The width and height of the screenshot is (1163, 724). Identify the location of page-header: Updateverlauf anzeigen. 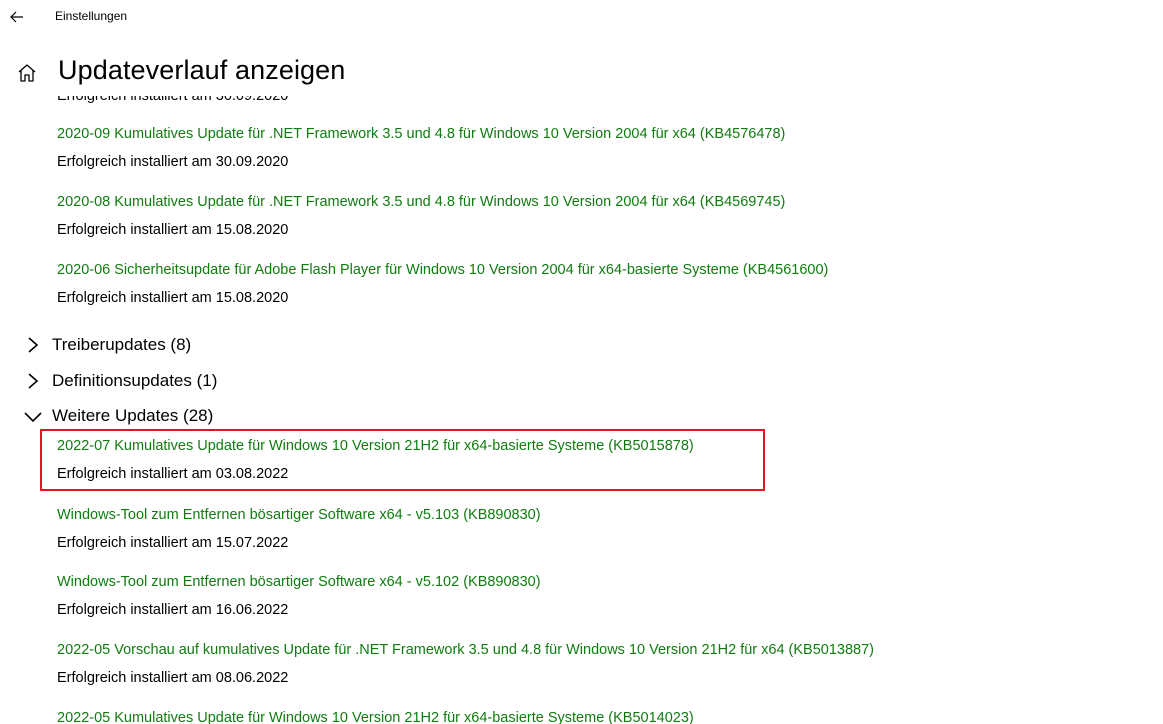
(581, 74).